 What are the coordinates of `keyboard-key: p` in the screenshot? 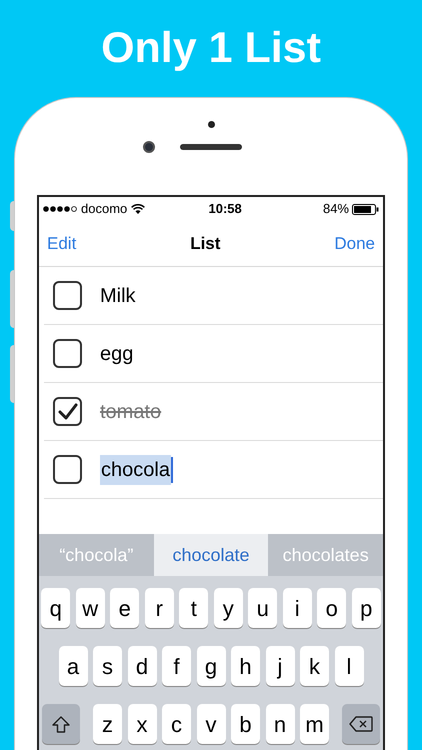 It's located at (366, 608).